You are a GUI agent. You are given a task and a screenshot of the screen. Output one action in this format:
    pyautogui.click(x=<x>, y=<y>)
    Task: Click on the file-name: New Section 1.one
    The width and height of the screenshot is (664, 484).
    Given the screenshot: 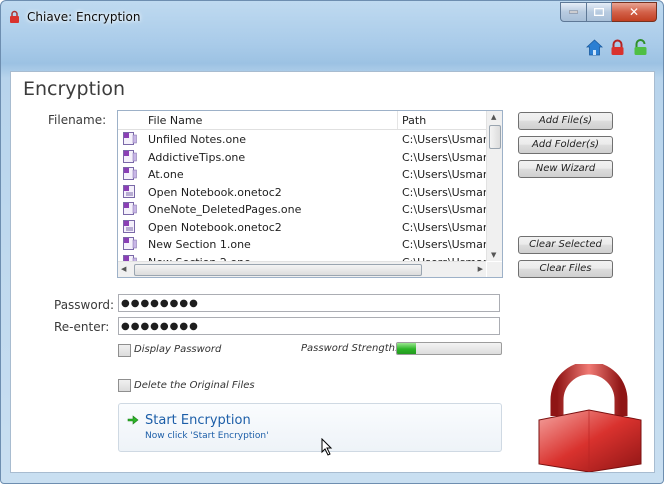 What is the action you would take?
    pyautogui.click(x=199, y=244)
    